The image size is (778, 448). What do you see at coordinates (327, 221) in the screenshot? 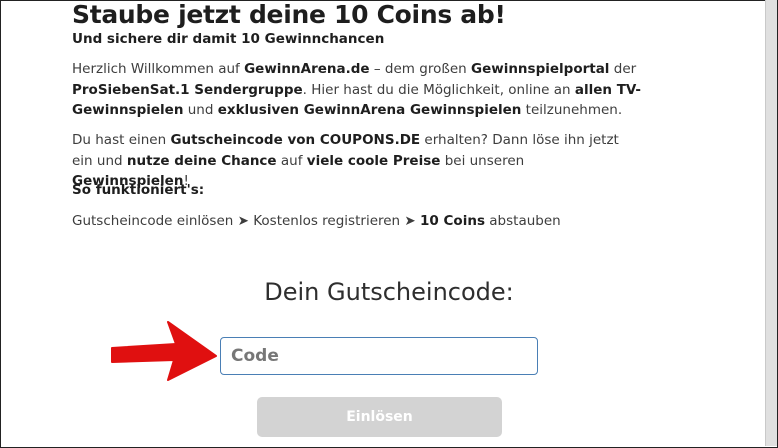
I see `step-2: Kostenlos registrieren` at bounding box center [327, 221].